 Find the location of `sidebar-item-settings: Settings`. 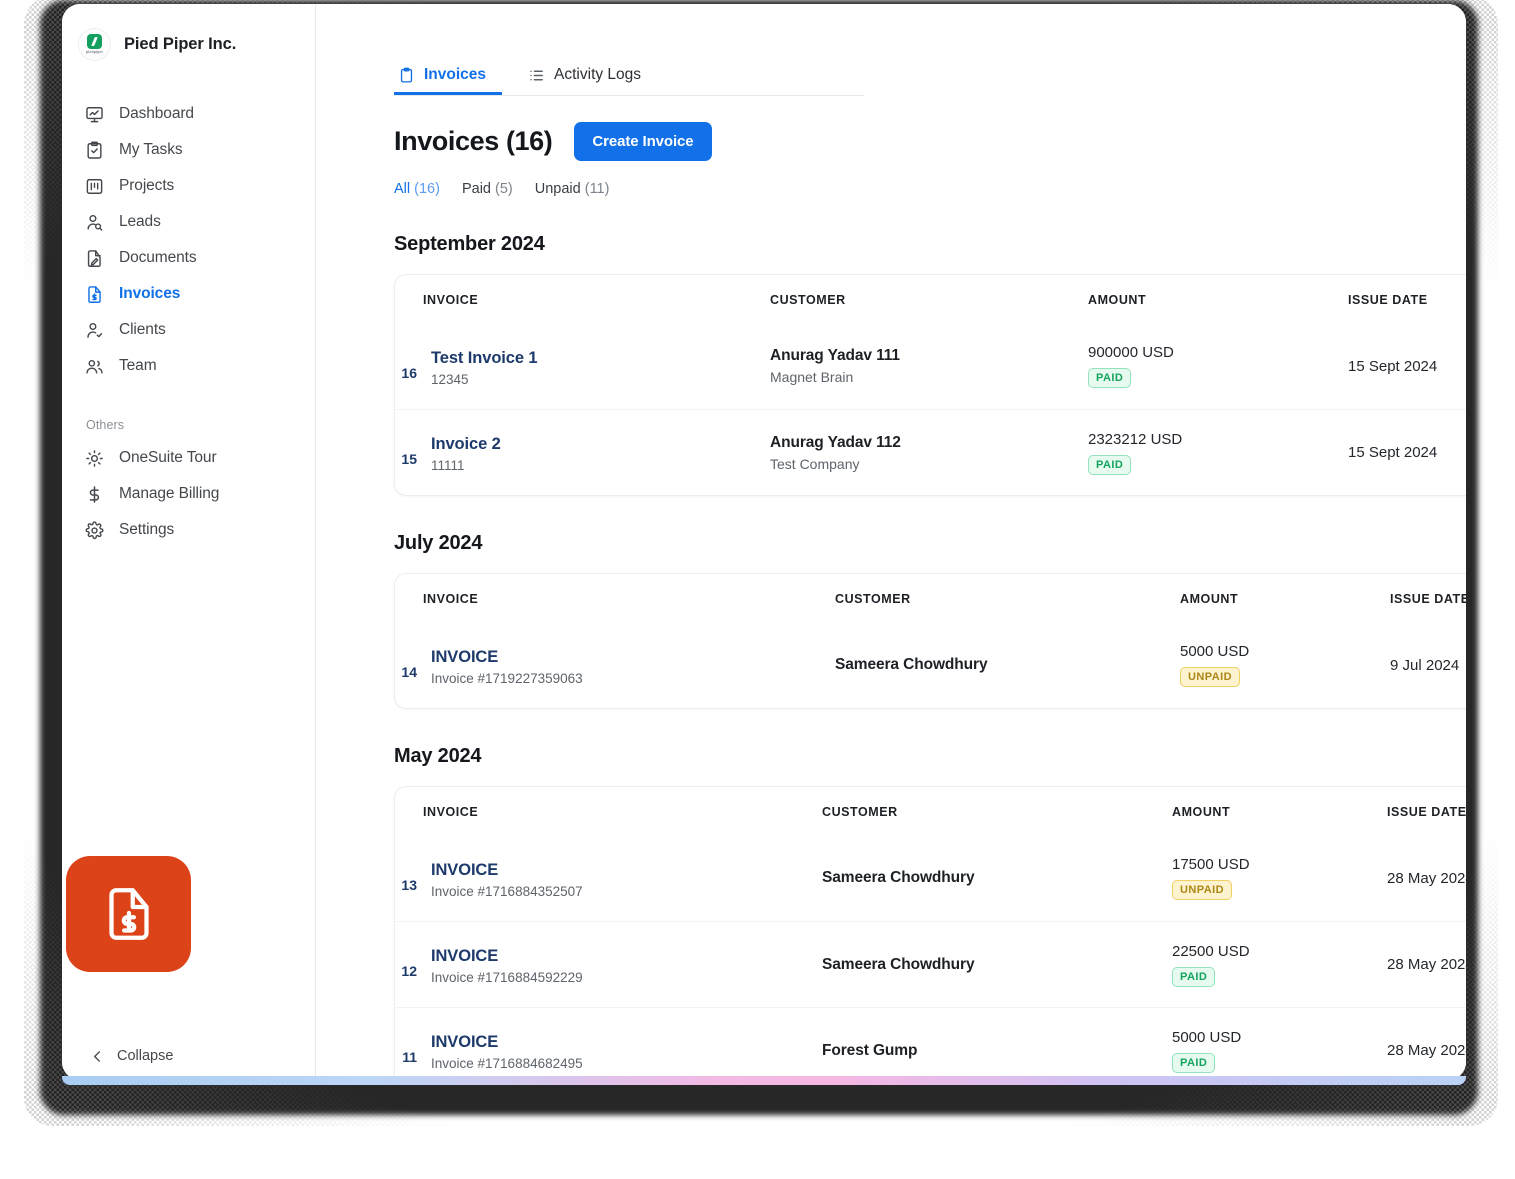

sidebar-item-settings: Settings is located at coordinates (188, 530).